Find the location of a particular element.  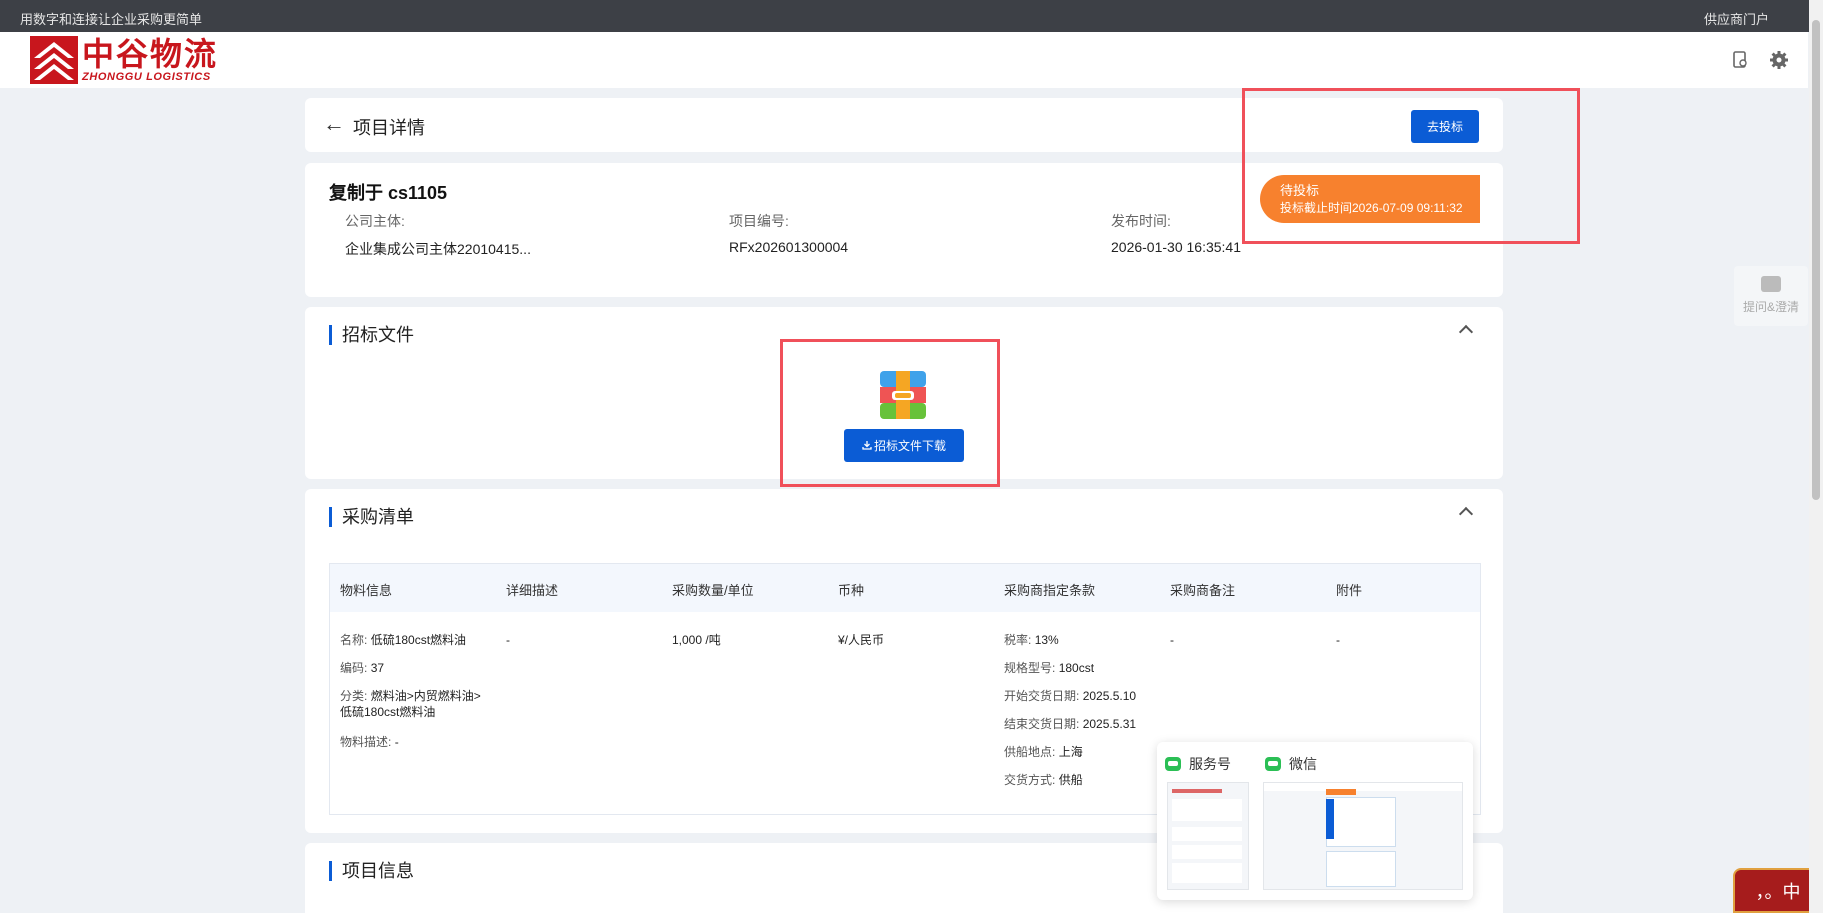

material-description: 物料描述: - is located at coordinates (369, 742).